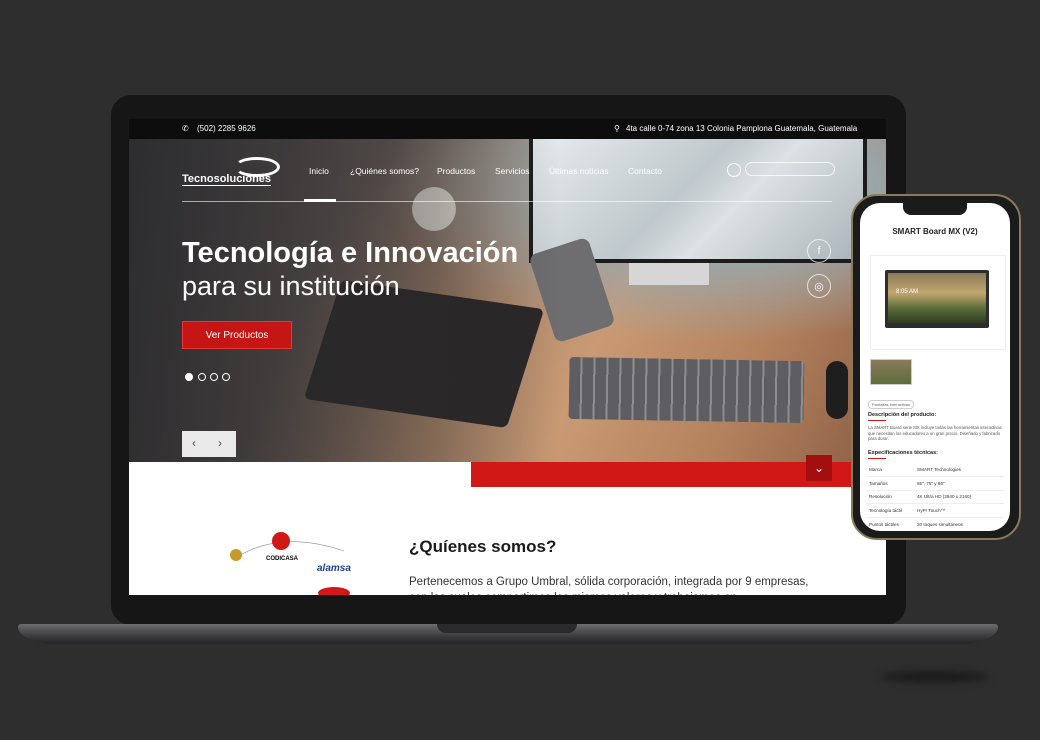  Describe the element at coordinates (891, 372) in the screenshot. I see `product-thumbnail` at that location.